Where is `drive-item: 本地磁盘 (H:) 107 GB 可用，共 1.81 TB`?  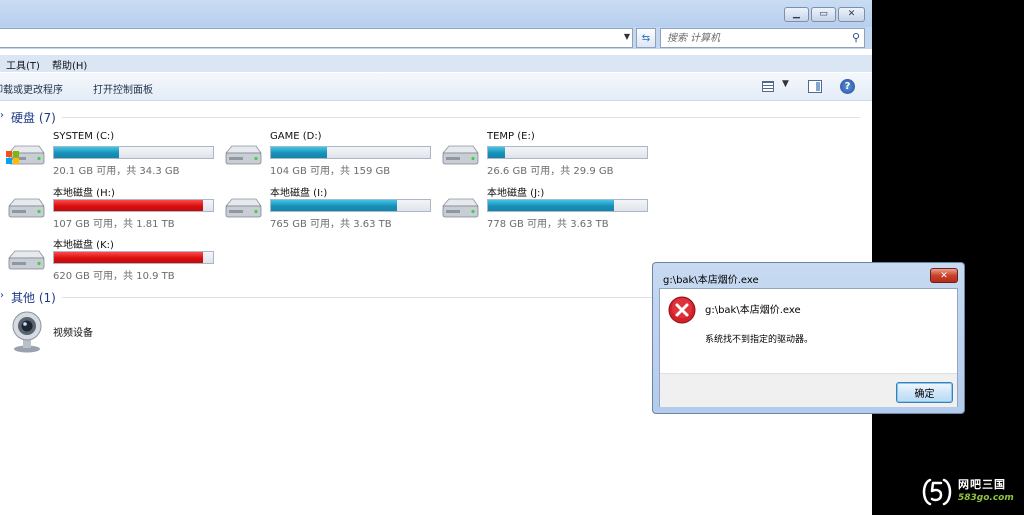 drive-item: 本地磁盘 (H:) 107 GB 可用，共 1.81 TB is located at coordinates (107, 208).